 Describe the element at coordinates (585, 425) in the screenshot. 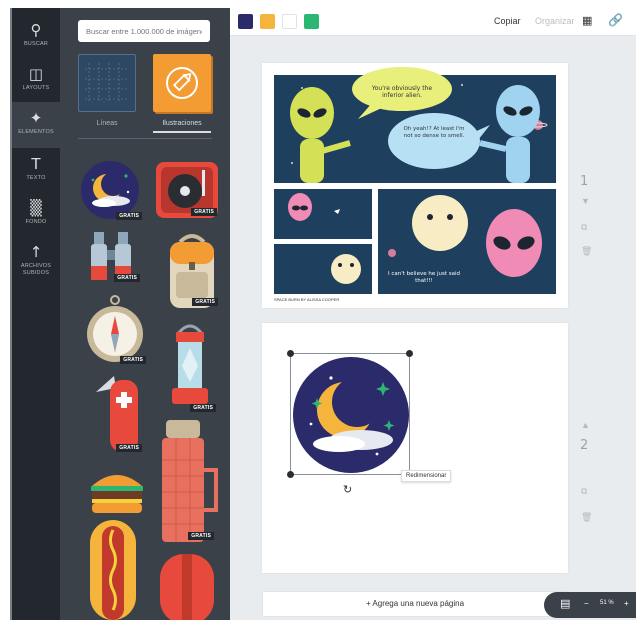

I see `move-up-icon: ▲` at that location.